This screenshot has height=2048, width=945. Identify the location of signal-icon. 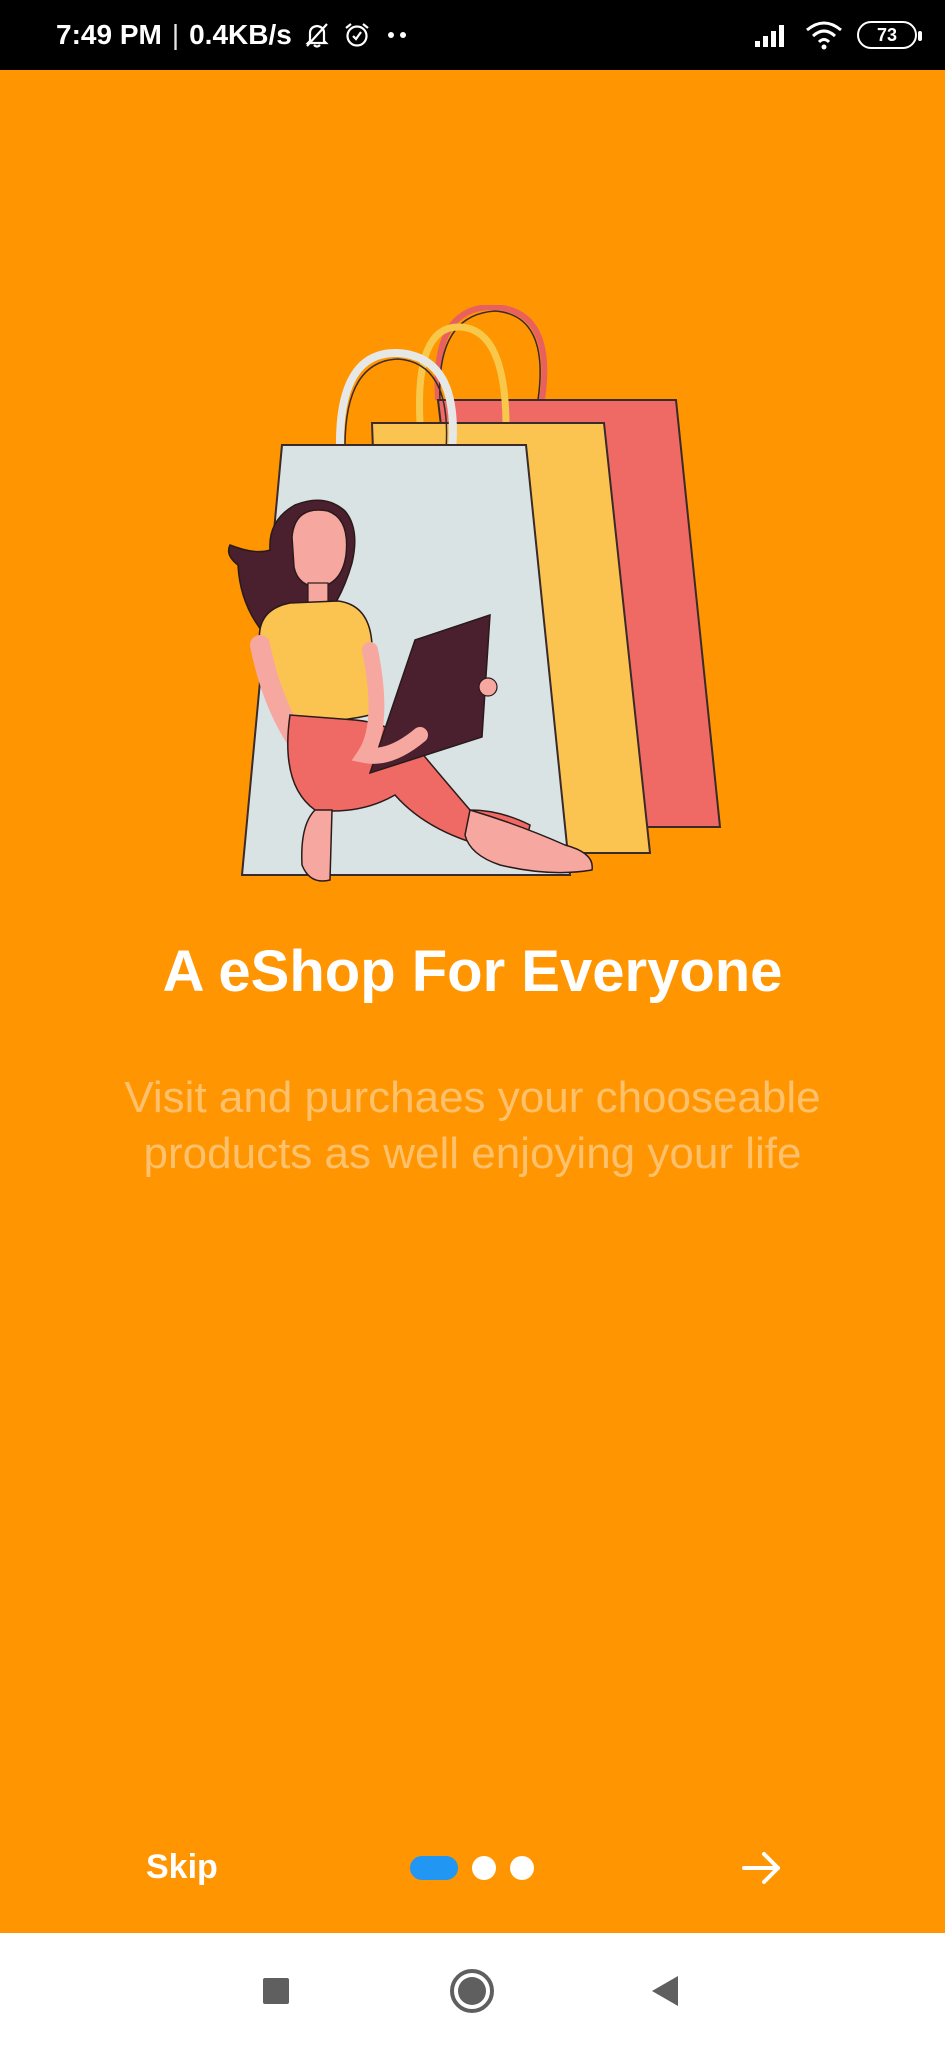
(769, 36).